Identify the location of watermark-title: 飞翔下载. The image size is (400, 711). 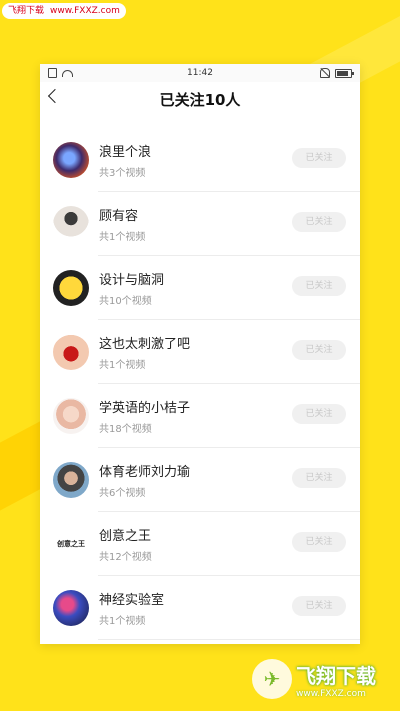
(336, 675).